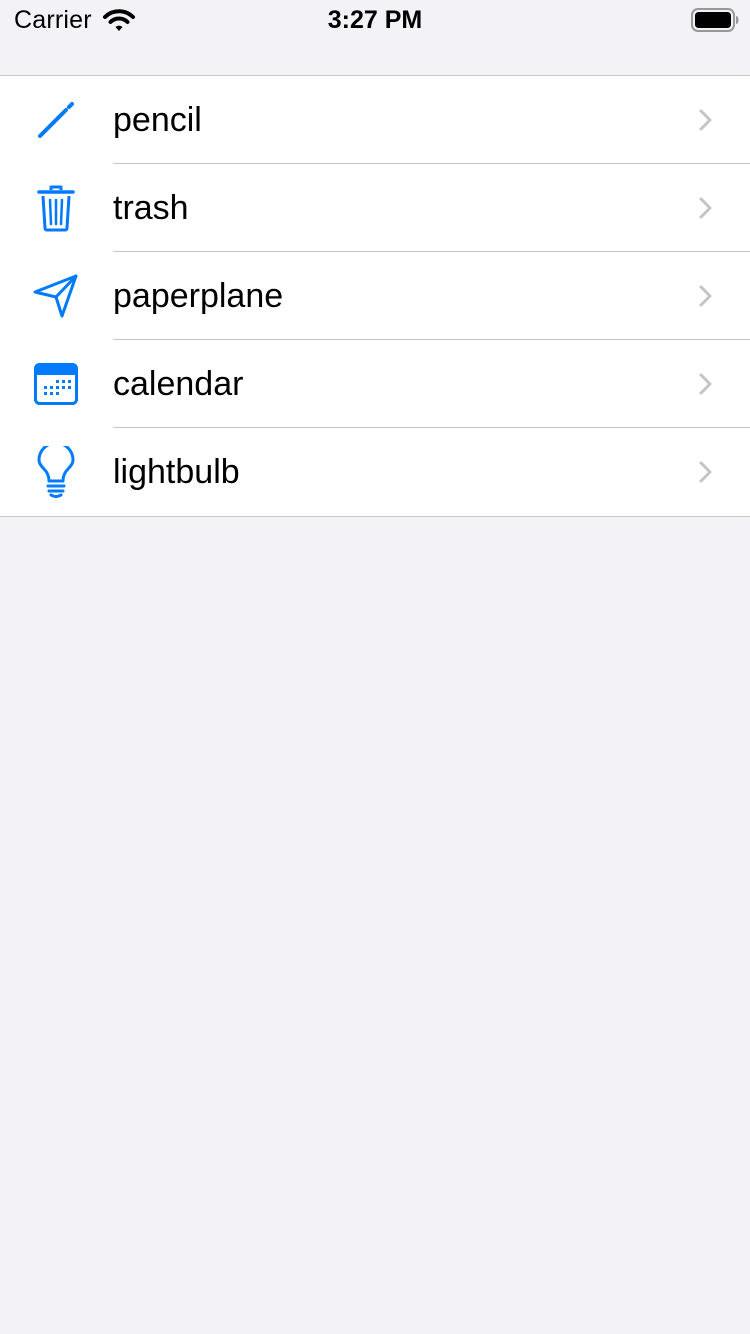 This screenshot has height=1334, width=750. I want to click on row-label: calendar, so click(178, 384).